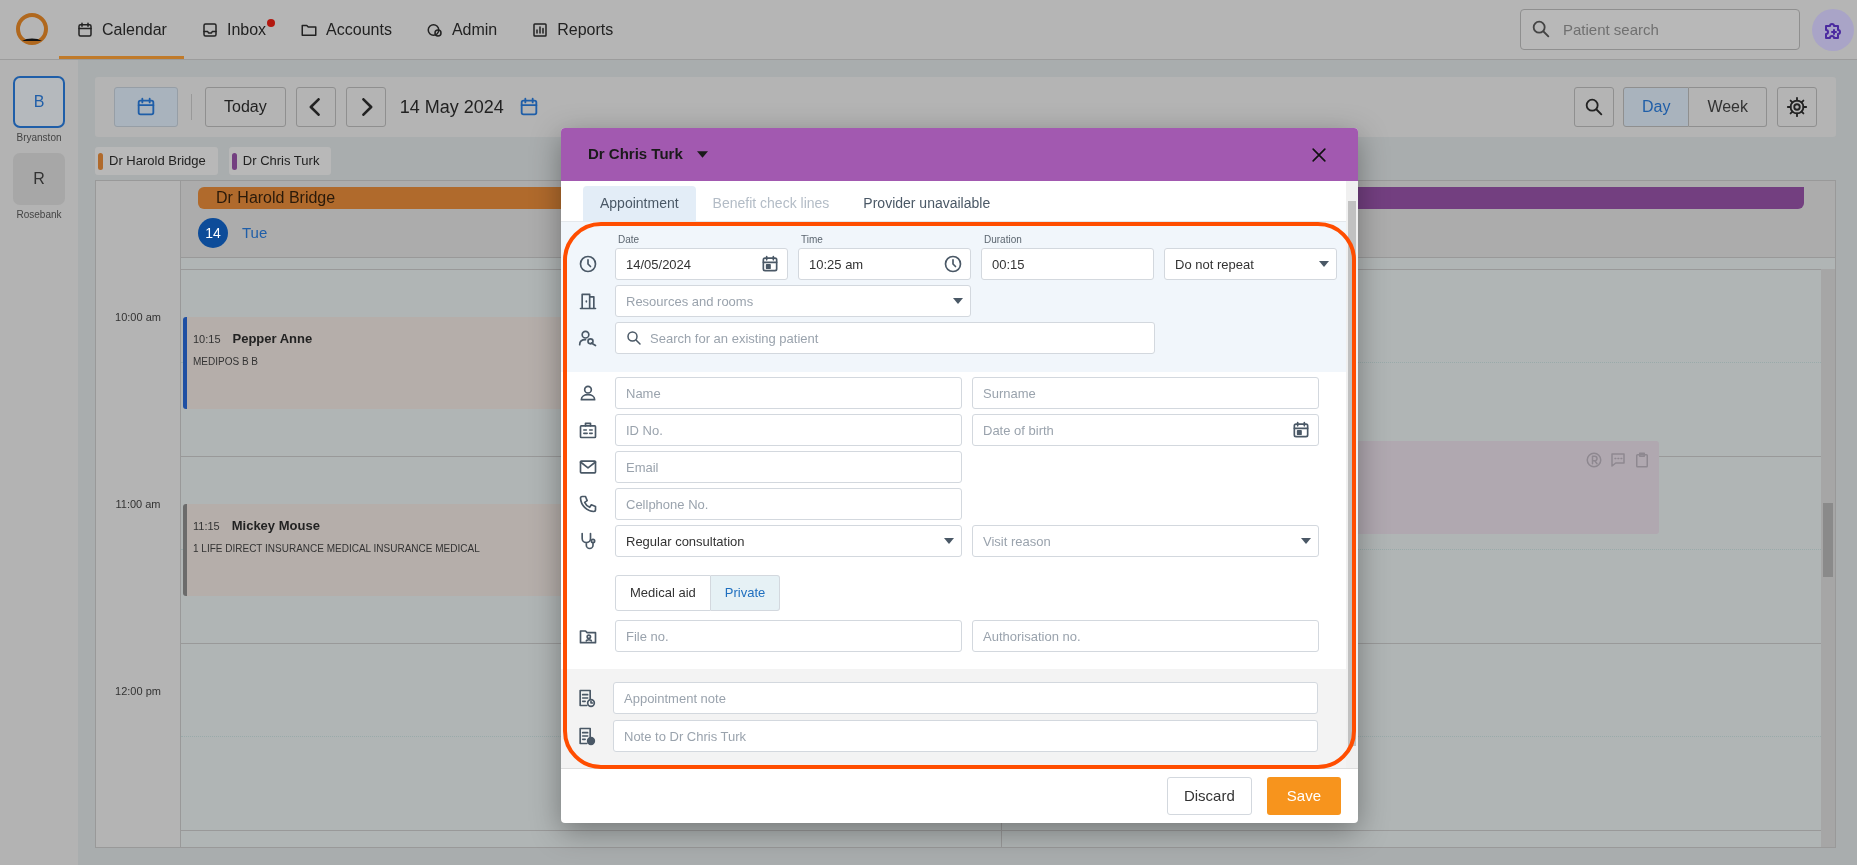  Describe the element at coordinates (138, 503) in the screenshot. I see `time-label: 11:00 am` at that location.